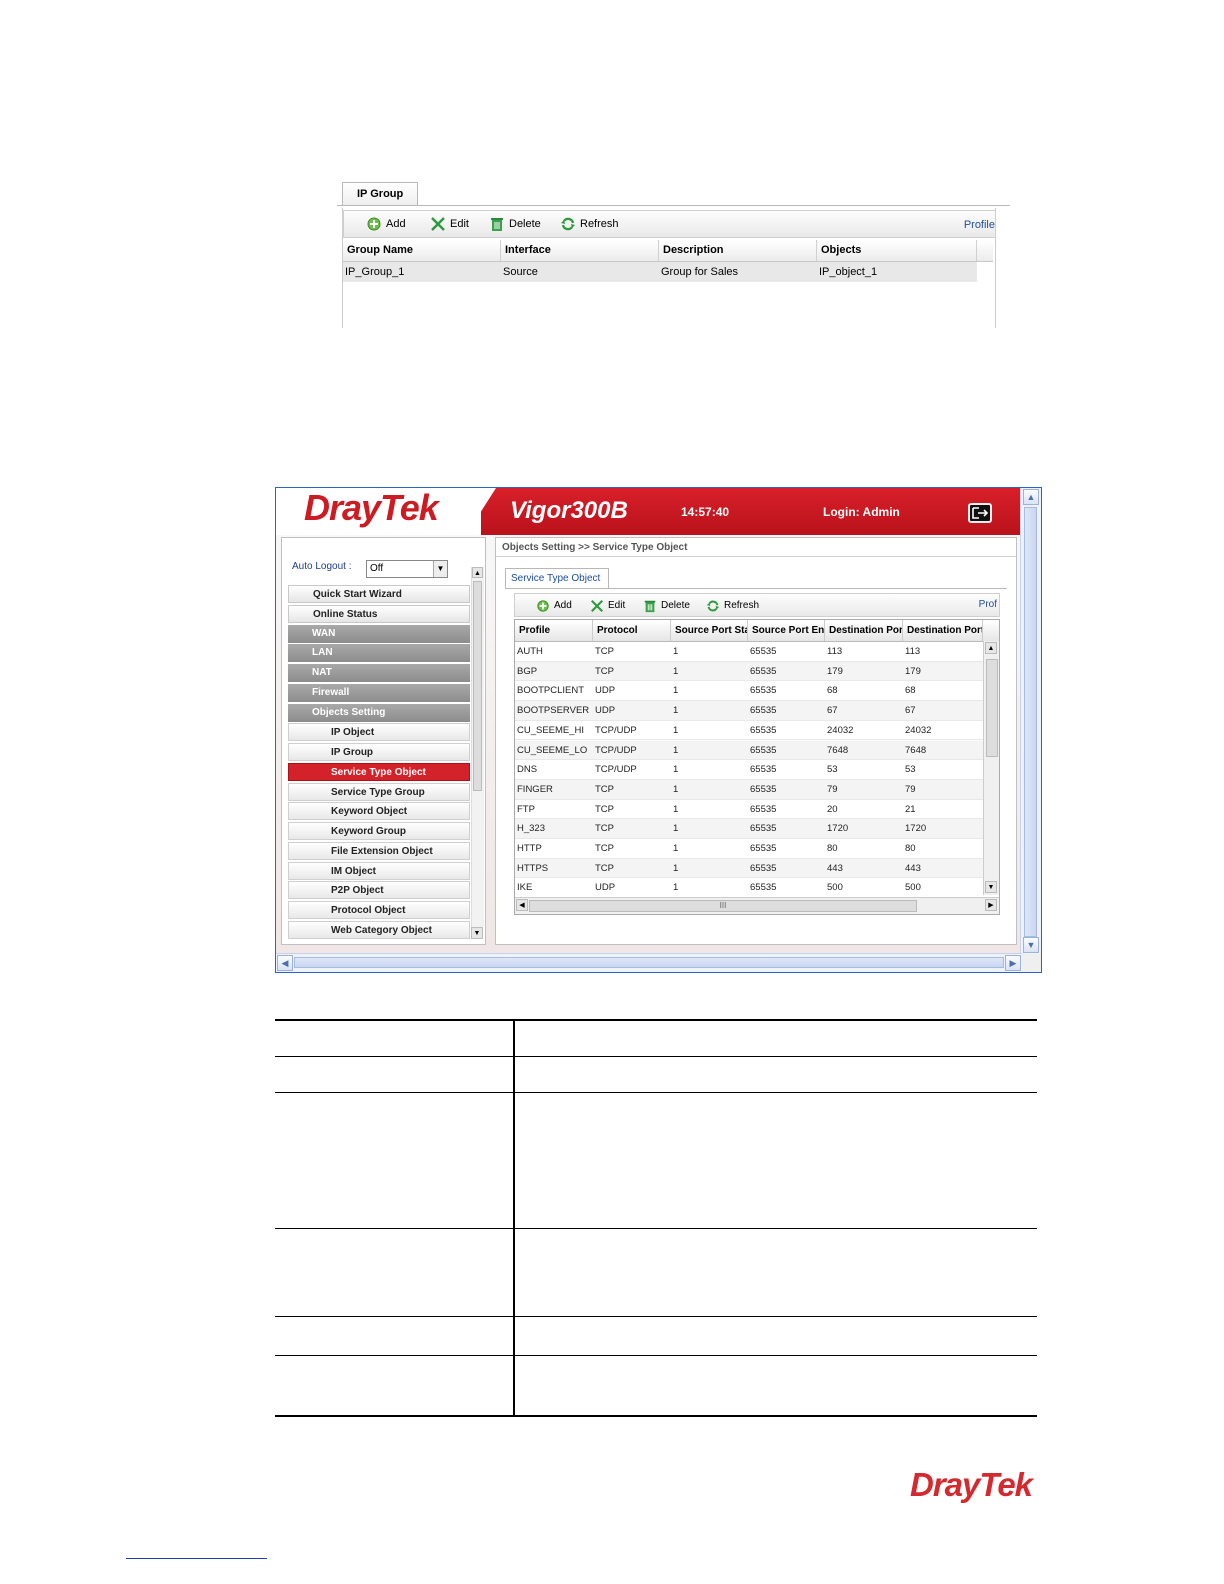  I want to click on column-header-objects: Objects, so click(897, 250).